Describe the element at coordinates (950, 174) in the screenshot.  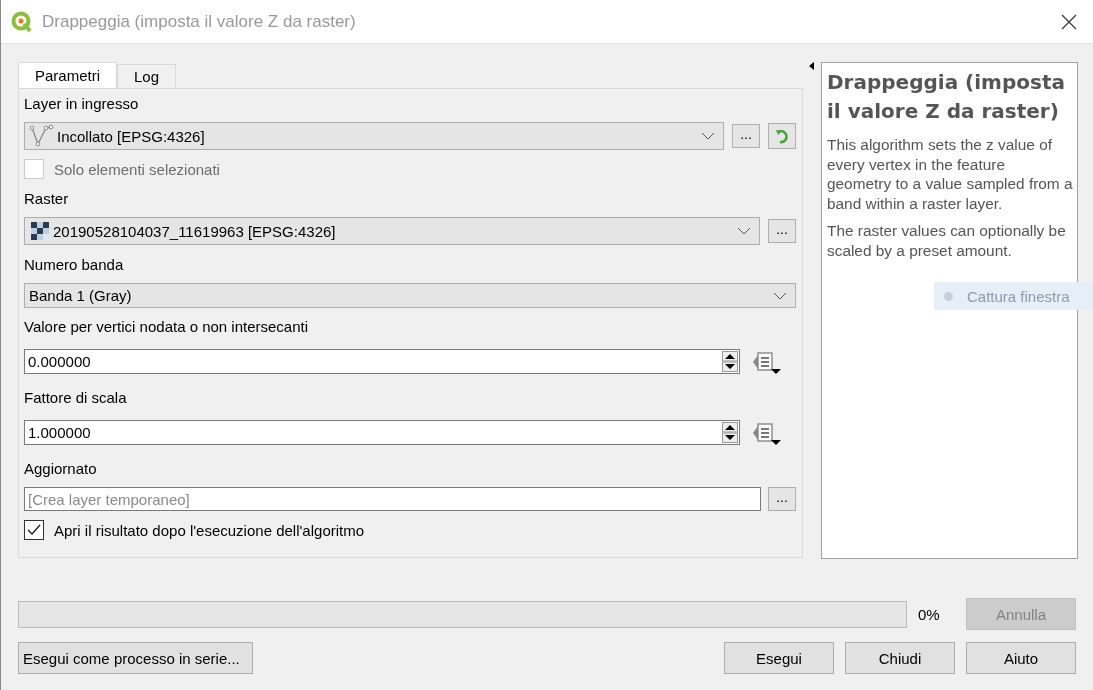
I see `help-text: This algorithm sets the z value of every vertex in the feature geometry to a value sampled from a band within a raster layer.` at that location.